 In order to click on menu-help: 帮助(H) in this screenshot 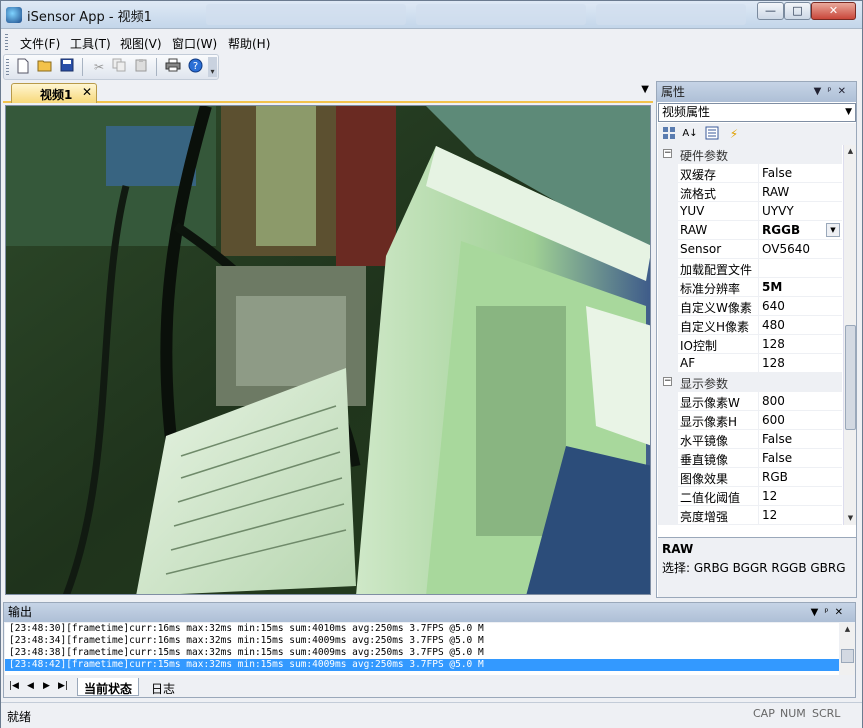, I will do `click(249, 43)`.